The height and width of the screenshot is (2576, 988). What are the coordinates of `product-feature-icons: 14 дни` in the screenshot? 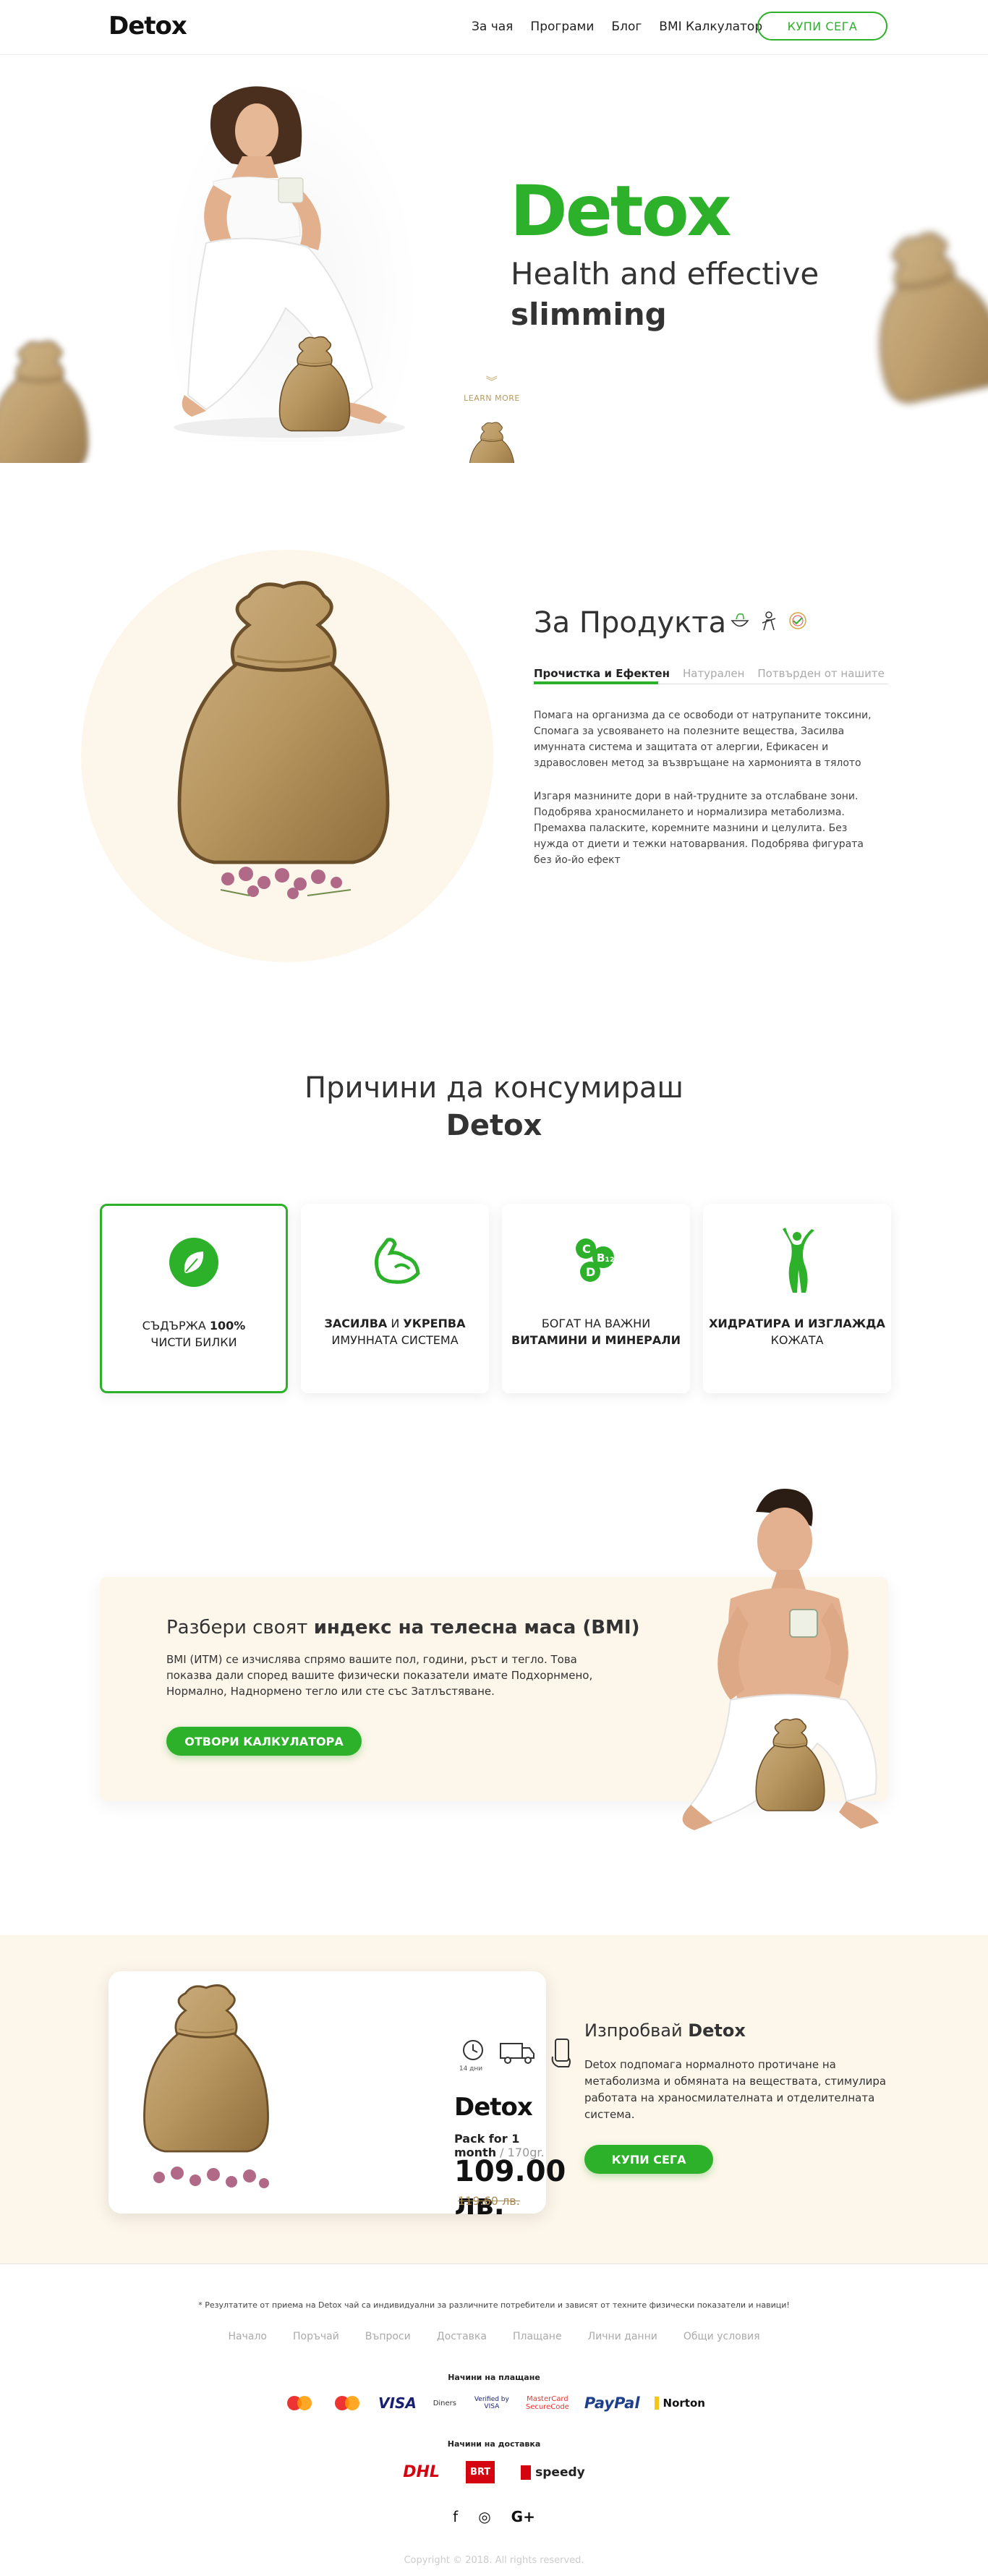 It's located at (515, 2055).